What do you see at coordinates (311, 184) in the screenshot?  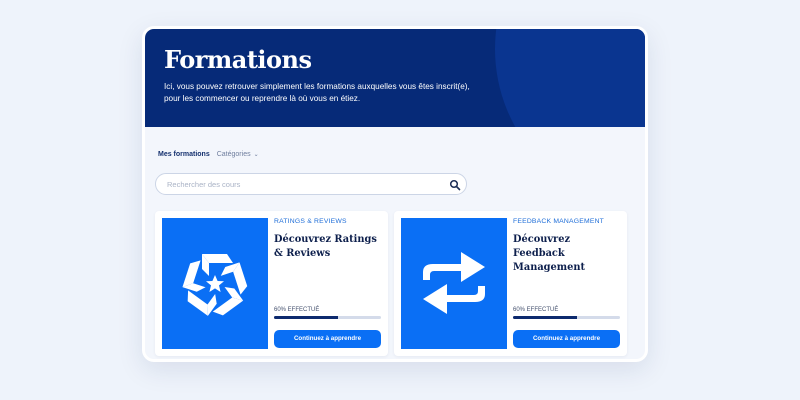 I see `search-input: Rechercher des cours` at bounding box center [311, 184].